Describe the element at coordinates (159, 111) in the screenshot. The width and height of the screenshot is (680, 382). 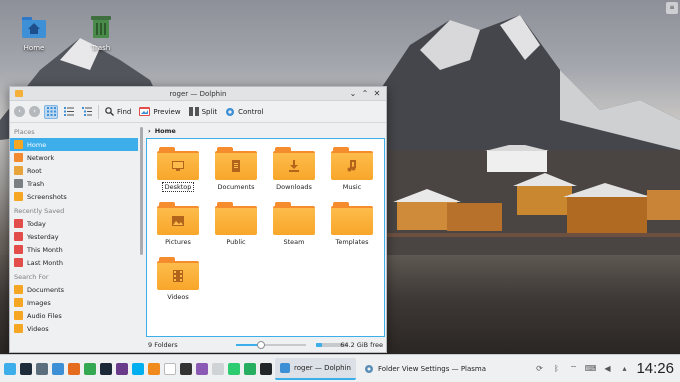
I see `preview-button: Preview` at that location.